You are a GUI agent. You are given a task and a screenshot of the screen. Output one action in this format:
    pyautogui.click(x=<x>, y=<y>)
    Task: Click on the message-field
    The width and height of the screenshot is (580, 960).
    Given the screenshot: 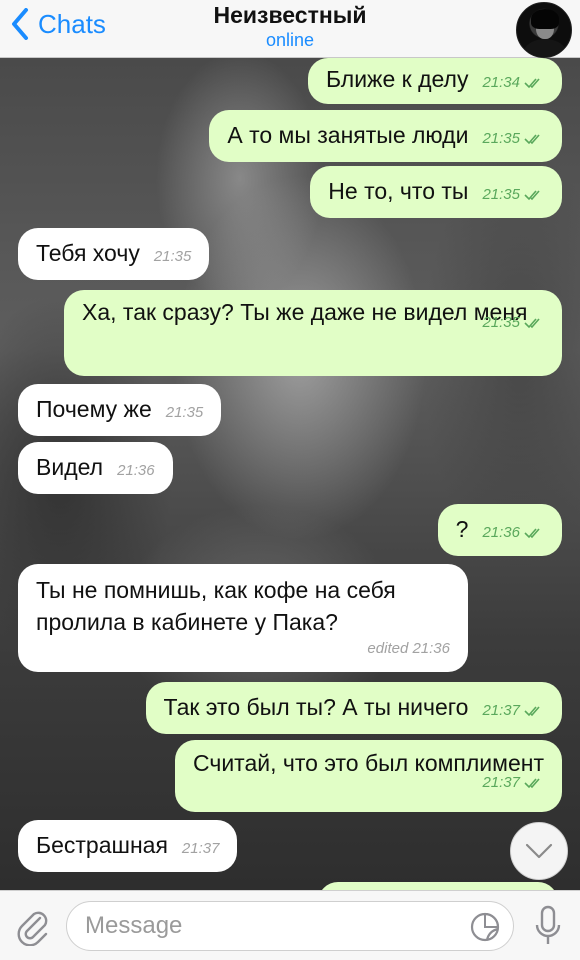 What is the action you would take?
    pyautogui.click(x=290, y=926)
    